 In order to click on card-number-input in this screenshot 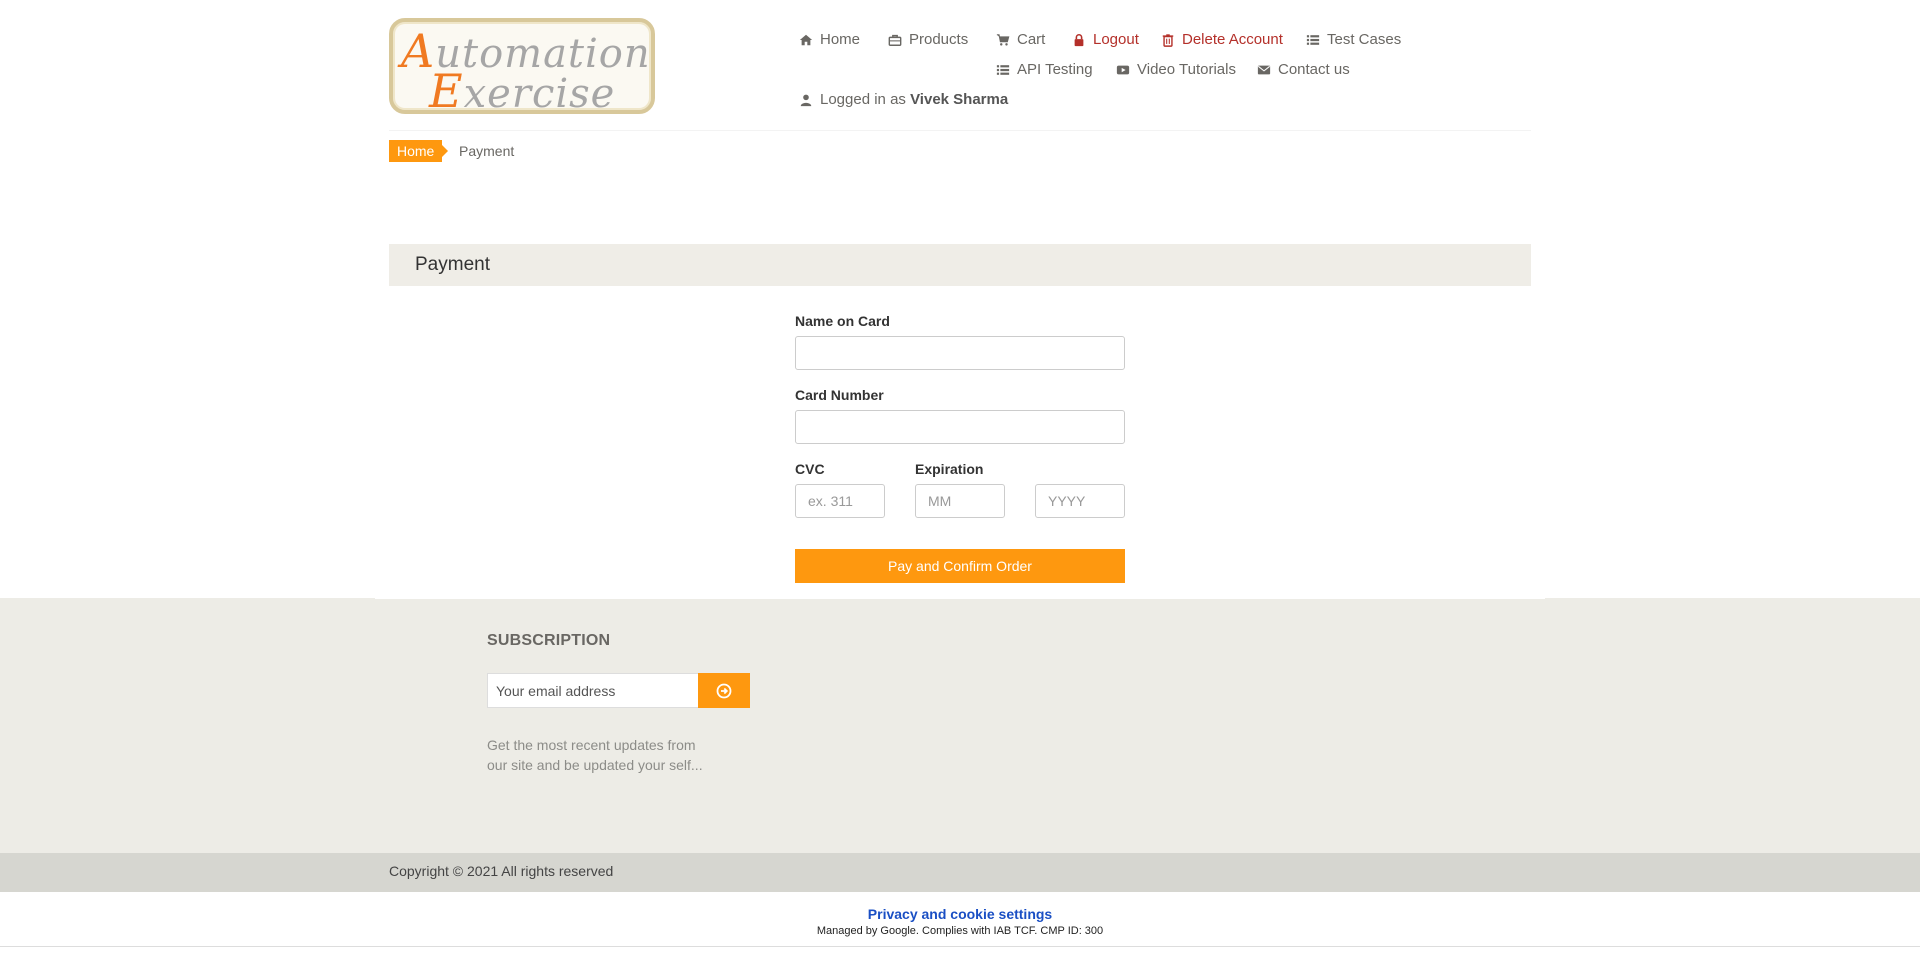, I will do `click(960, 427)`.